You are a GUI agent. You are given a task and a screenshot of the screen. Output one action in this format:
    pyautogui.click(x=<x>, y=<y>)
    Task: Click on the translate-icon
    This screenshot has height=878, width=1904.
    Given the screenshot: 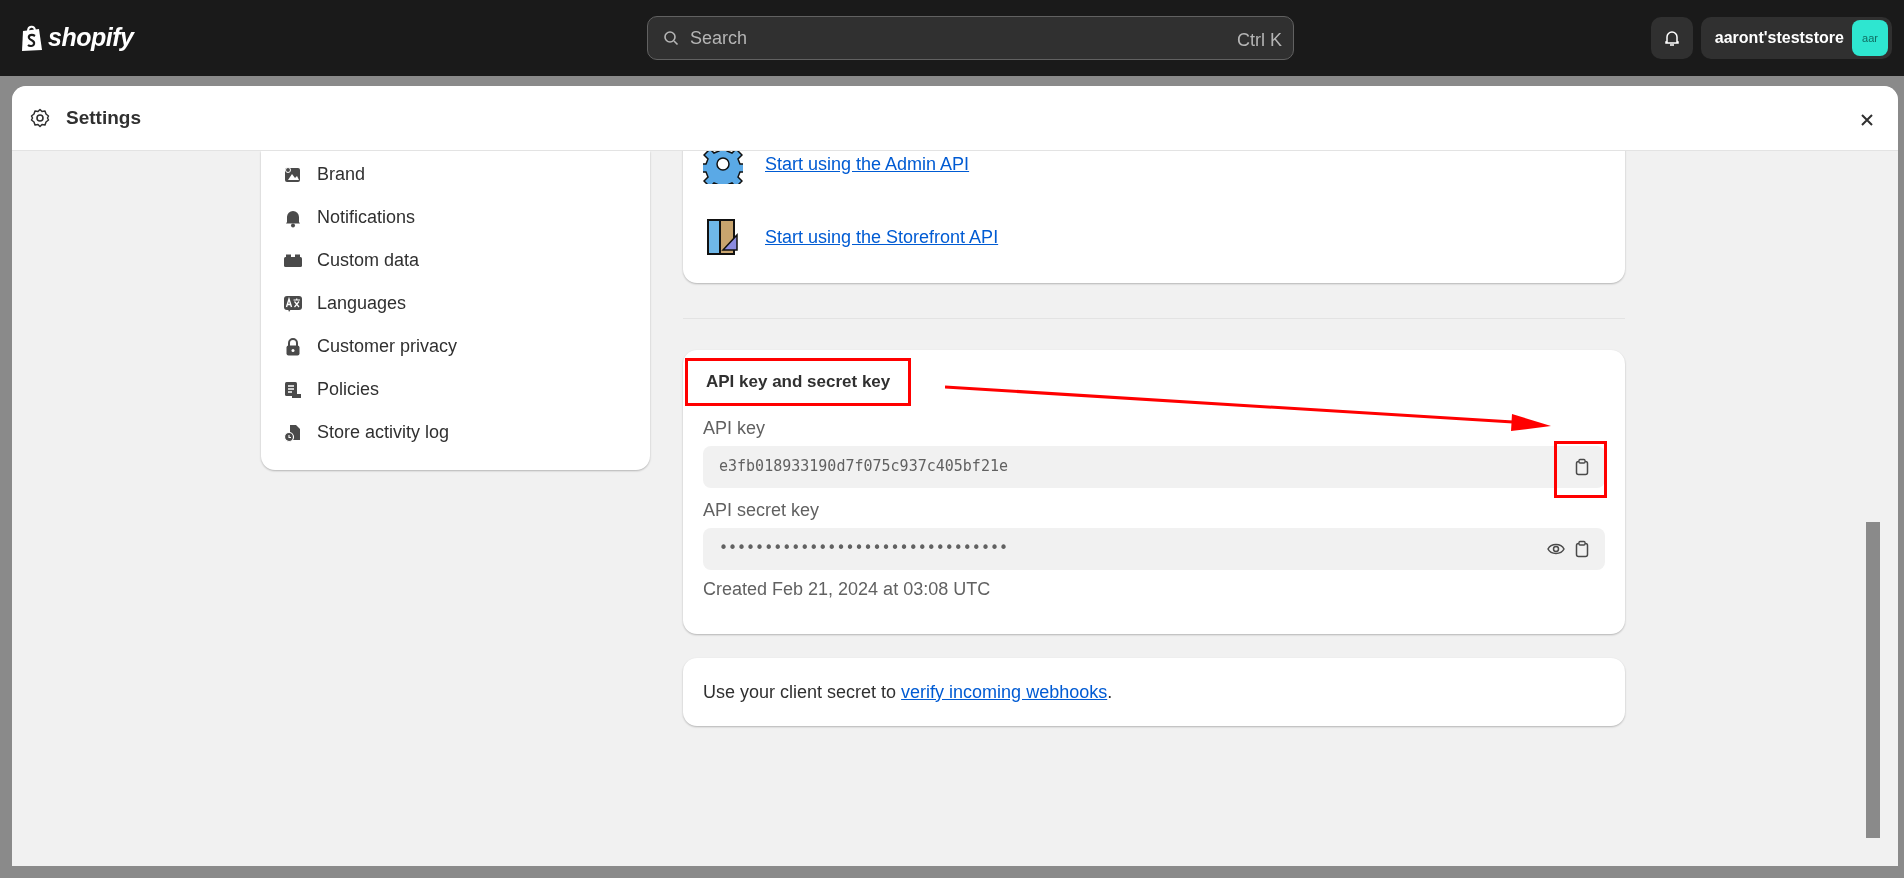 What is the action you would take?
    pyautogui.click(x=293, y=303)
    